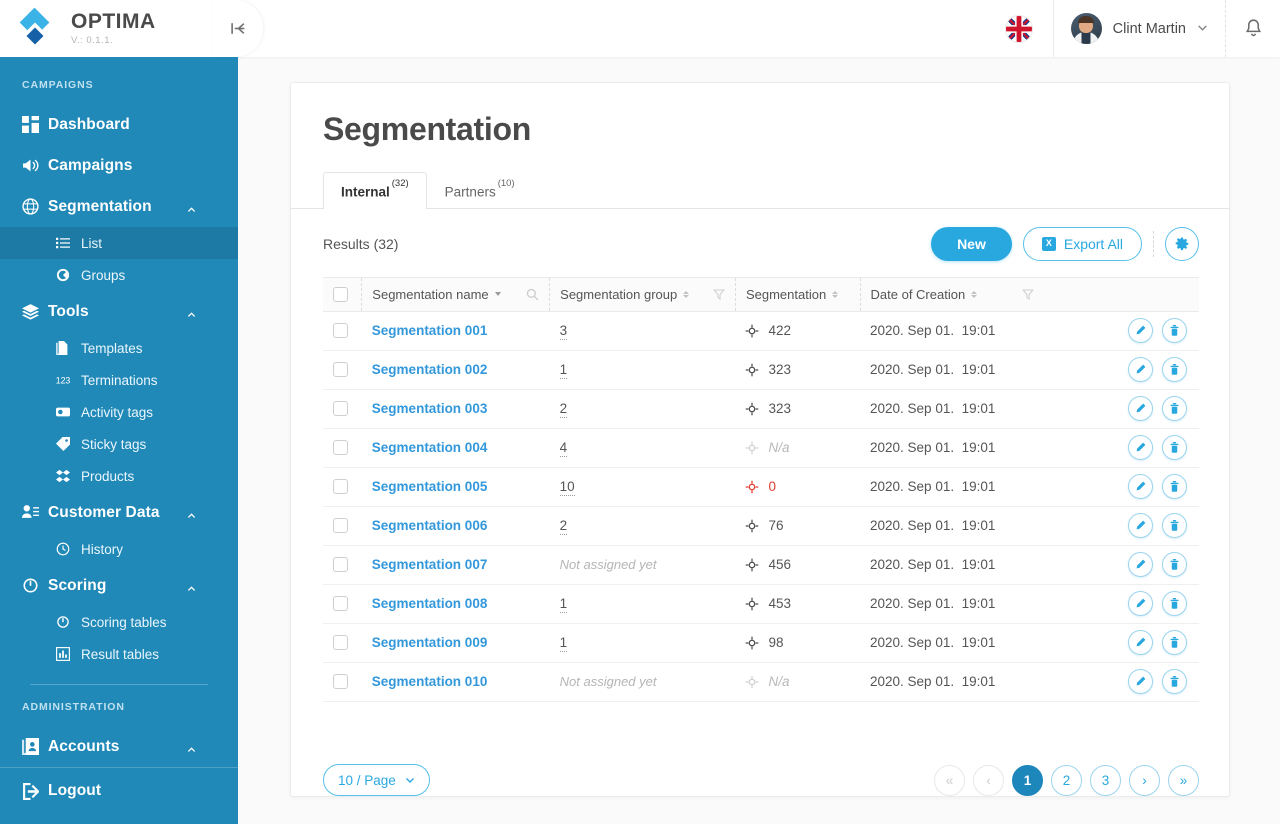 This screenshot has width=1280, height=824. I want to click on sidebar-item-groups: Groups, so click(119, 275).